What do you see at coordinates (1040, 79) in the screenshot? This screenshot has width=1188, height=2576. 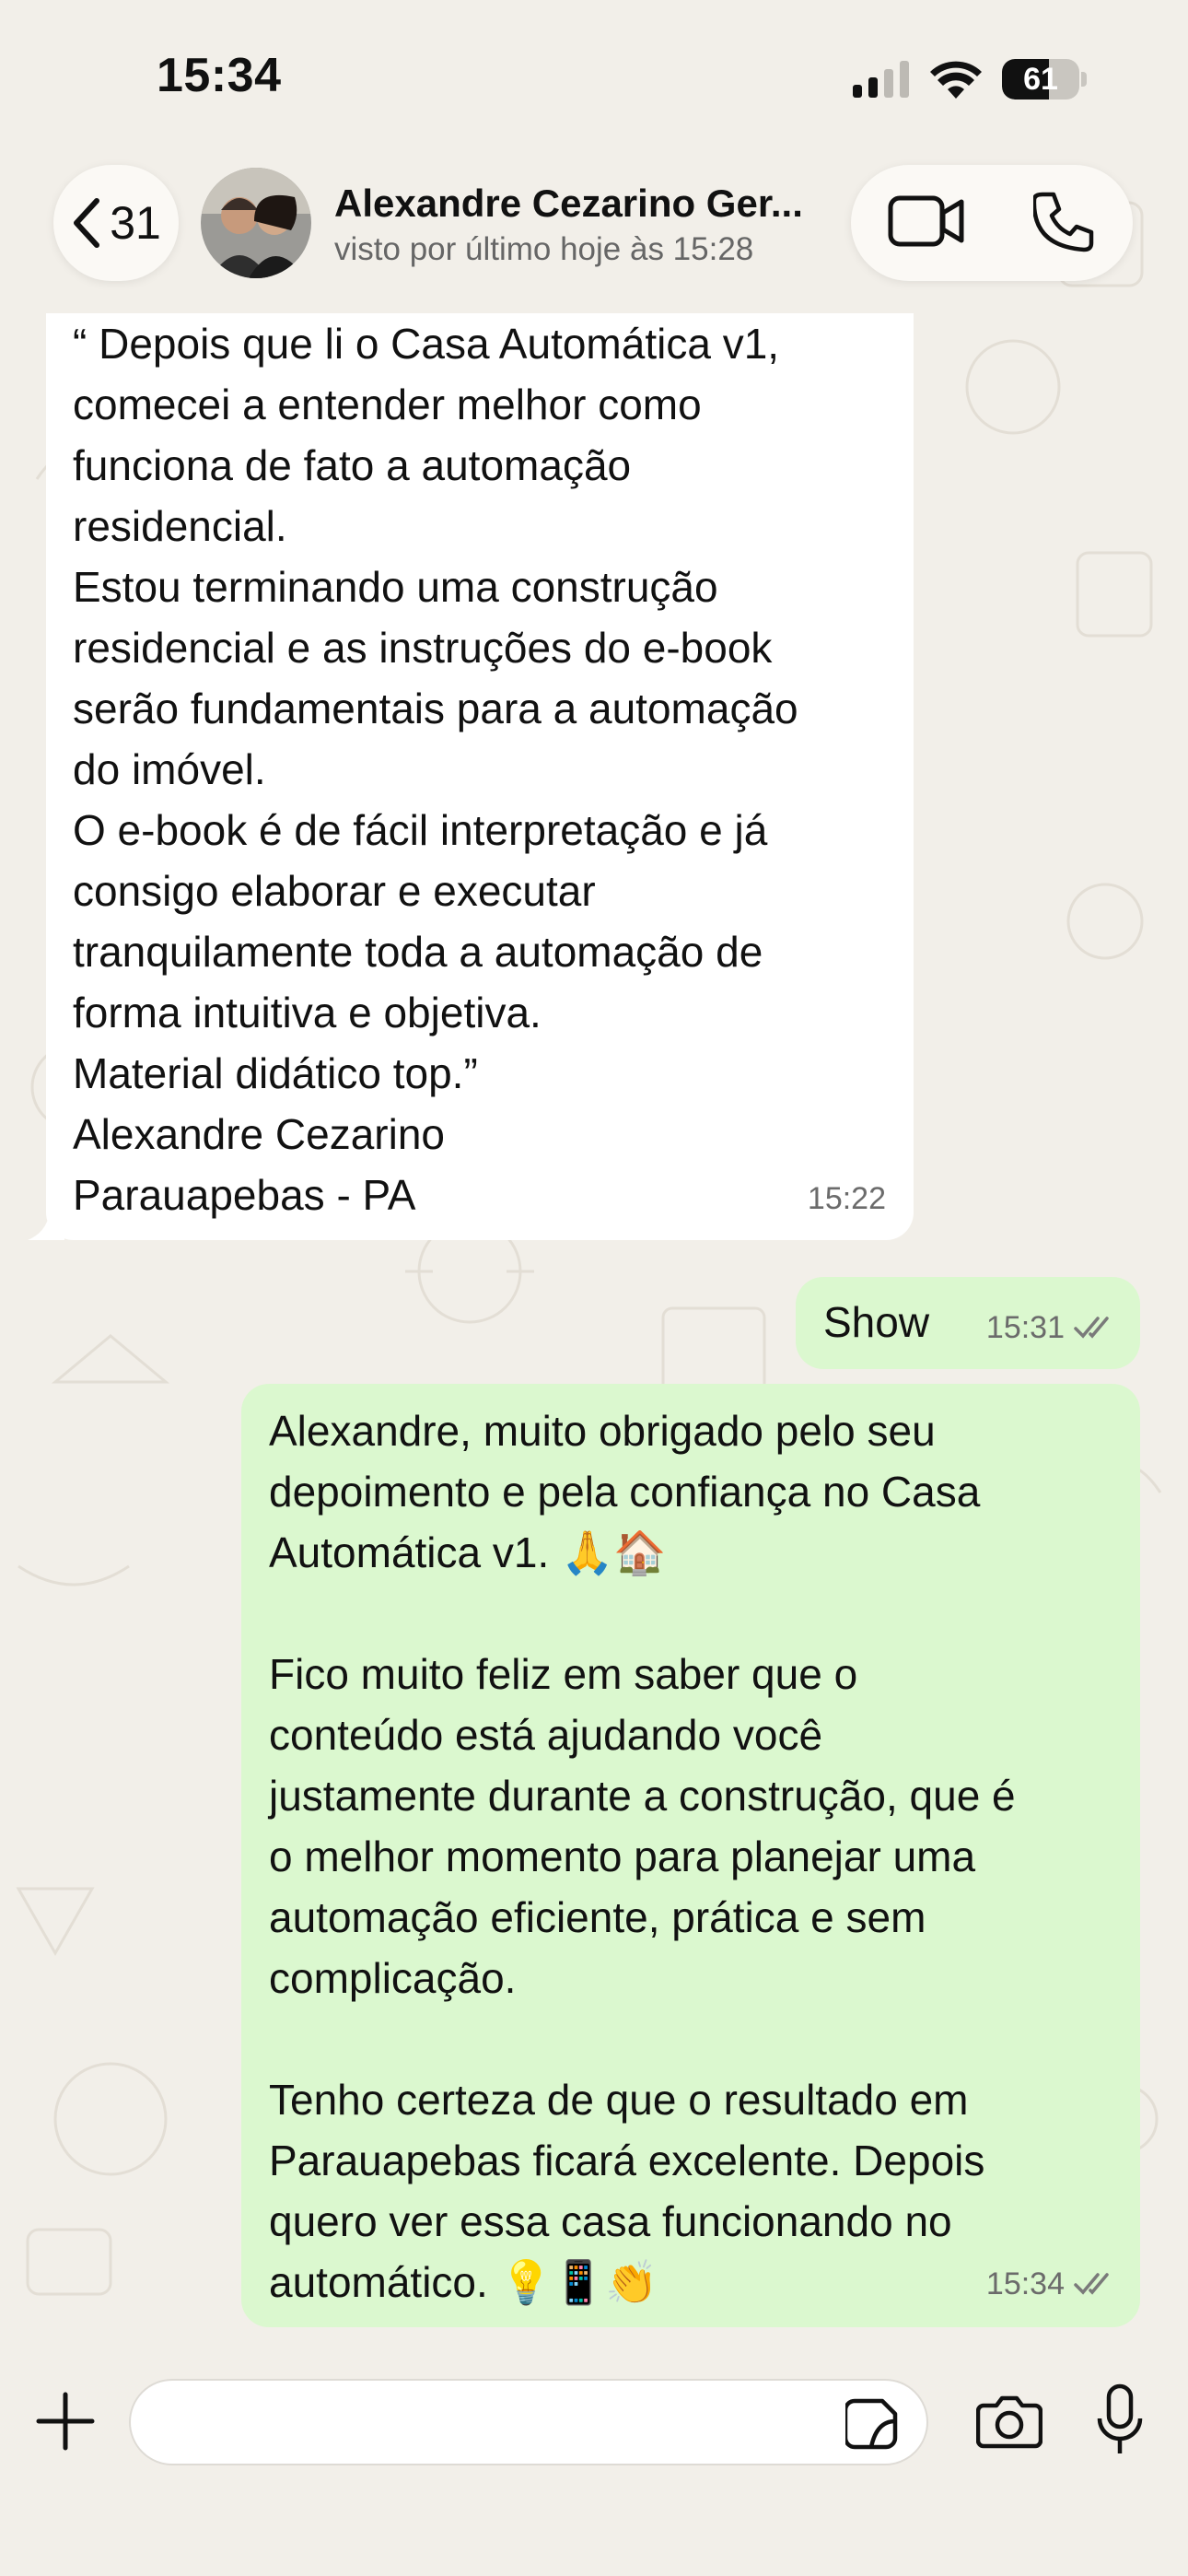 I see `battery-level: 61` at bounding box center [1040, 79].